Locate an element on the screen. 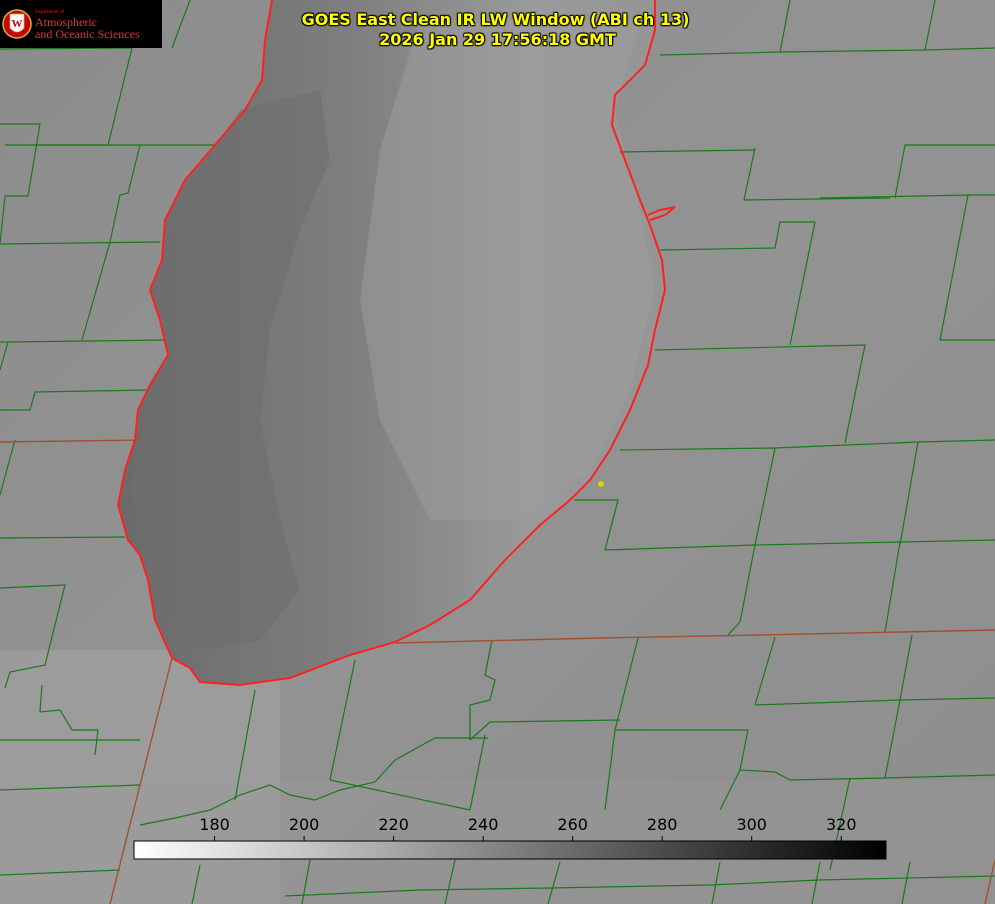  colorbar-tick-label-180: 180 is located at coordinates (214, 824).